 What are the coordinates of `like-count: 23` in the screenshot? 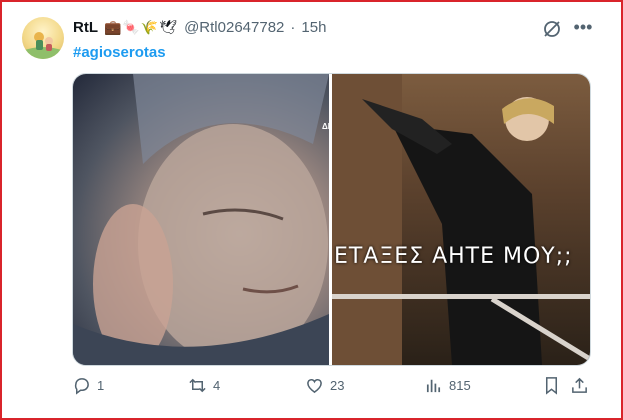 It's located at (337, 385).